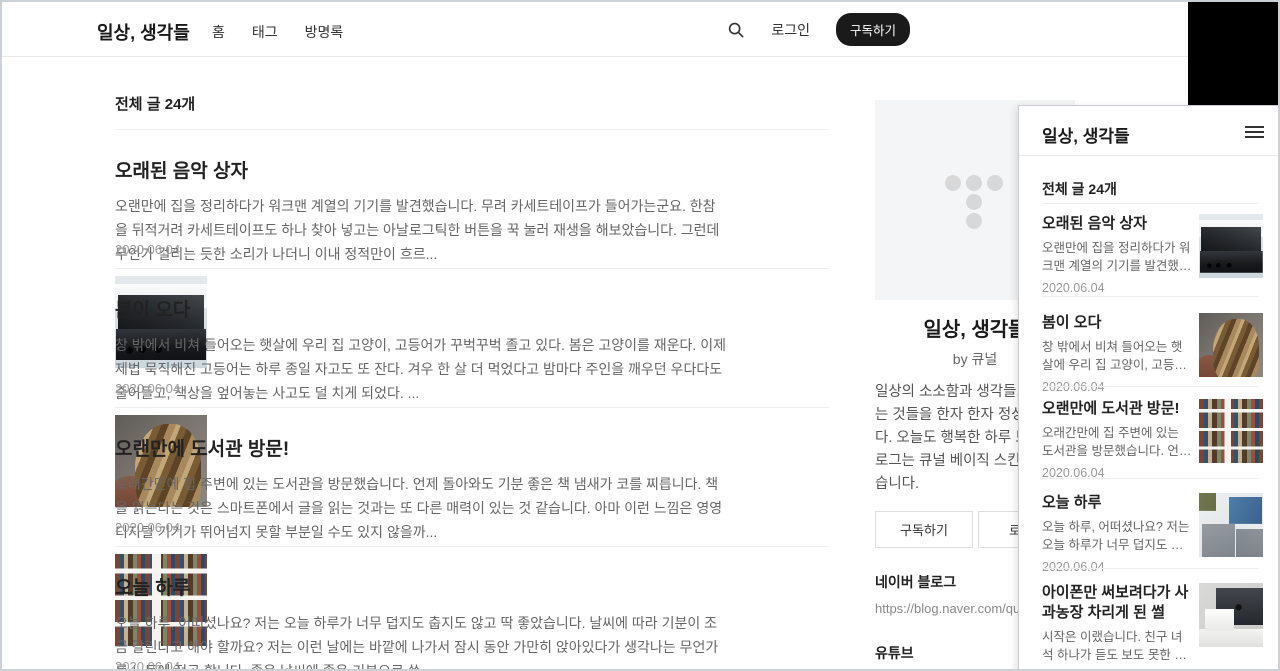  I want to click on header-actions: 로그인 구독하기, so click(818, 29).